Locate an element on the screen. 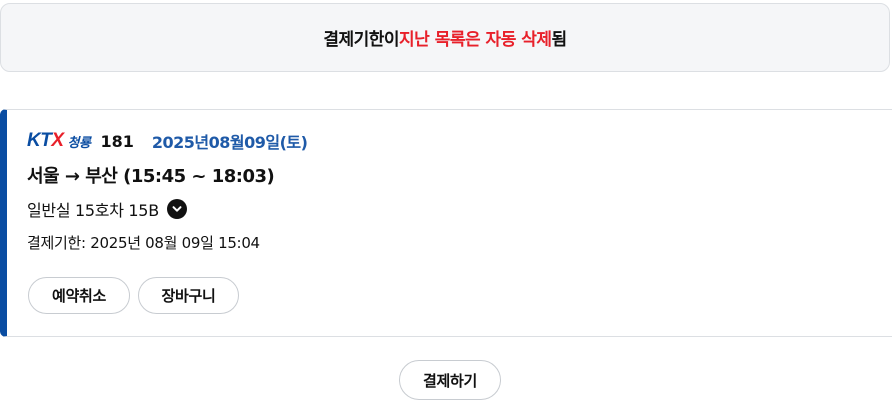 The height and width of the screenshot is (413, 892). train-info-line: KTX 청룡 181 2025년08월09일(토) is located at coordinates (167, 141).